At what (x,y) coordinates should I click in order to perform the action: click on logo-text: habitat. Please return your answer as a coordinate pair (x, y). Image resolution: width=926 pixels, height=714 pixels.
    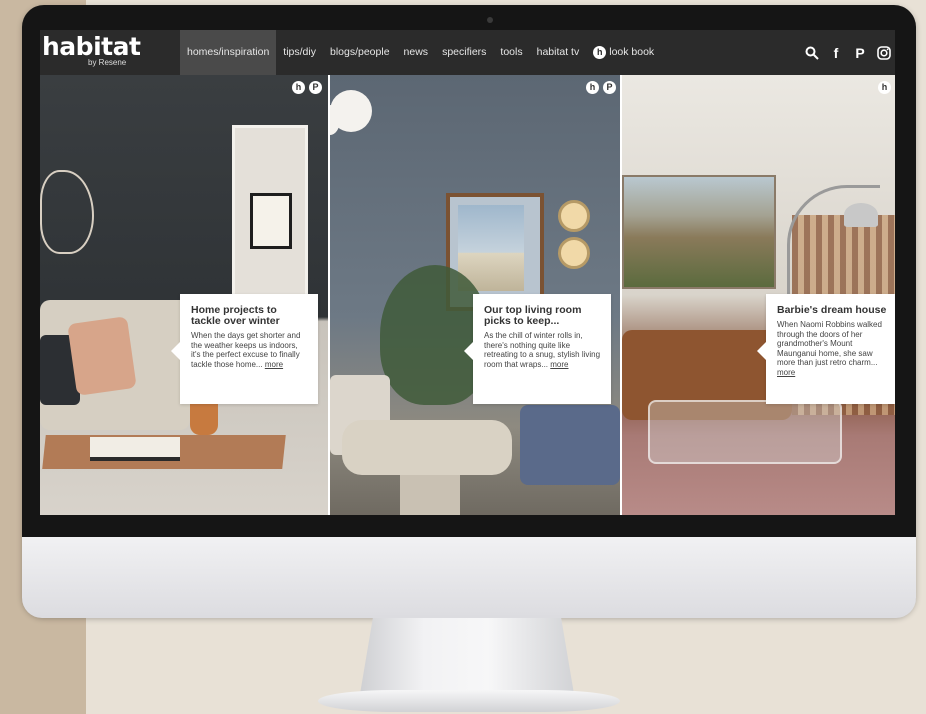
    Looking at the image, I should click on (91, 46).